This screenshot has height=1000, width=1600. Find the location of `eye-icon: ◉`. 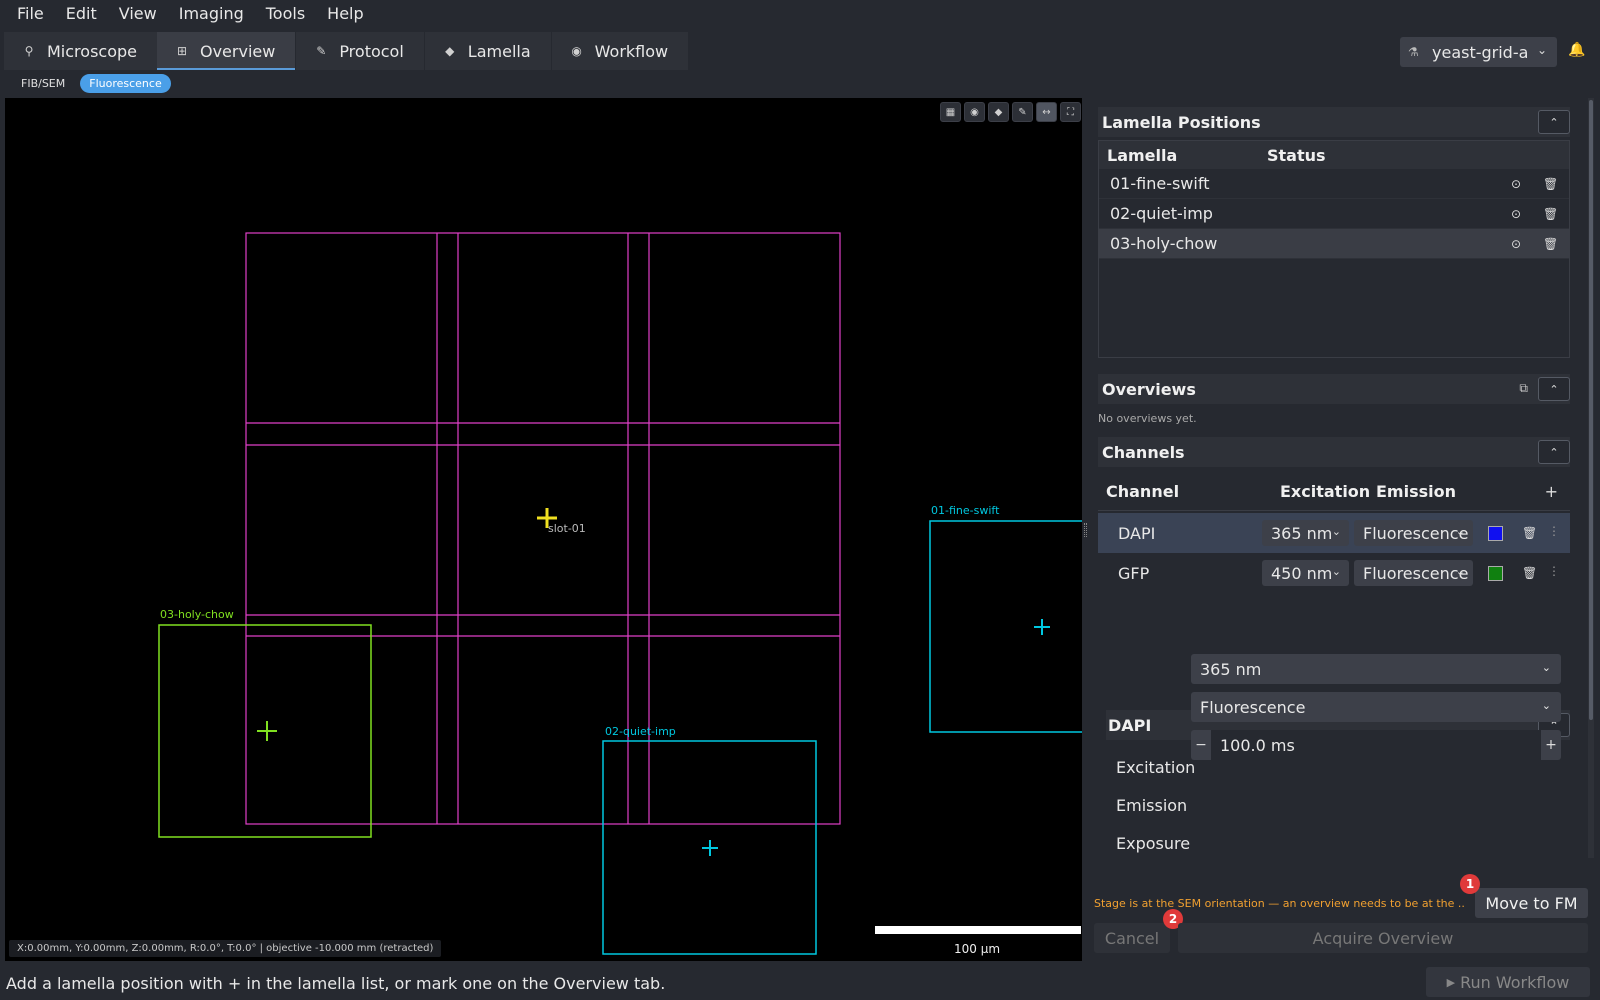

eye-icon: ◉ is located at coordinates (974, 112).